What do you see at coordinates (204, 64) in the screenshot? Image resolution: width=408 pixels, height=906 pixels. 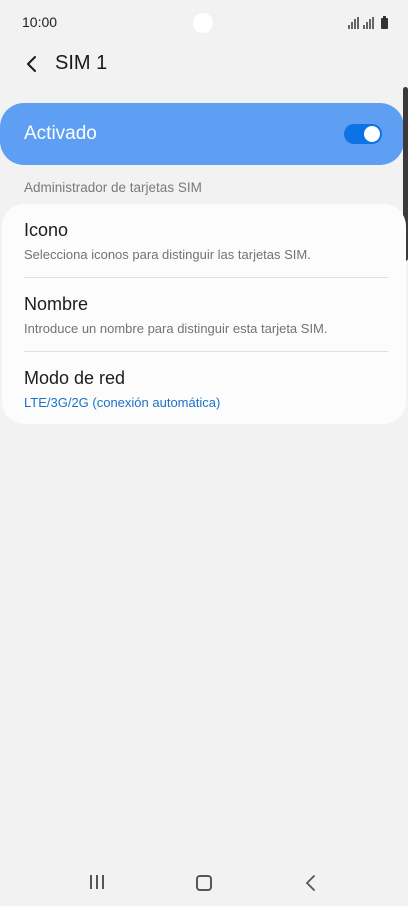 I see `app-header: SIM 1` at bounding box center [204, 64].